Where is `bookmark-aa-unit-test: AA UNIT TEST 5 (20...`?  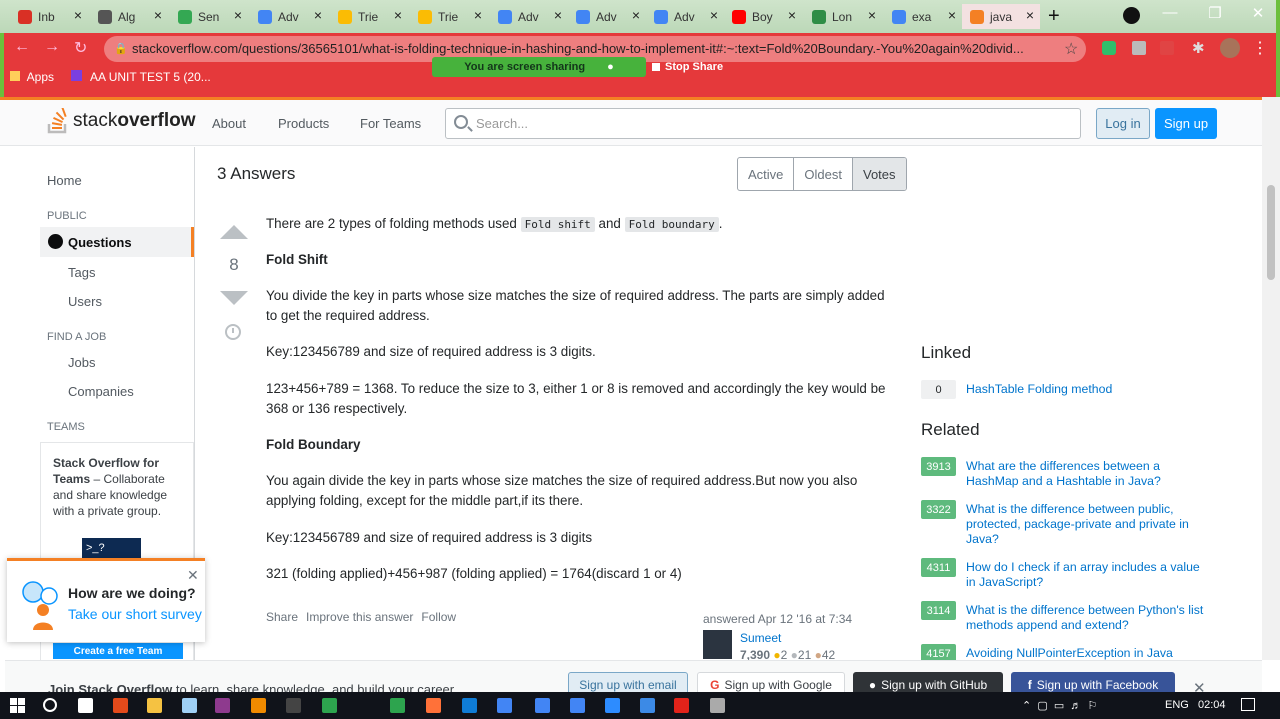
bookmark-aa-unit-test: AA UNIT TEST 5 (20... is located at coordinates (150, 77).